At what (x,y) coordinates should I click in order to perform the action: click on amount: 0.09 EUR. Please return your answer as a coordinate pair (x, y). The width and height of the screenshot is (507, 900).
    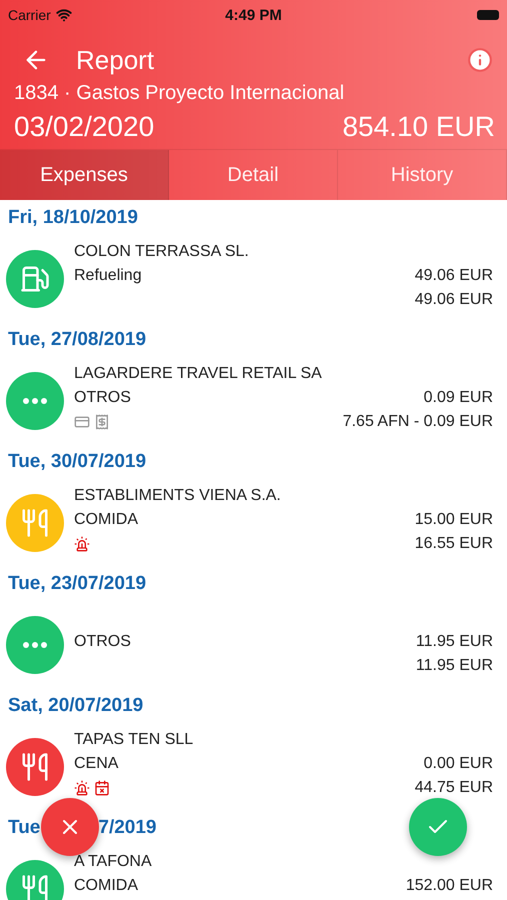
    Looking at the image, I should click on (458, 398).